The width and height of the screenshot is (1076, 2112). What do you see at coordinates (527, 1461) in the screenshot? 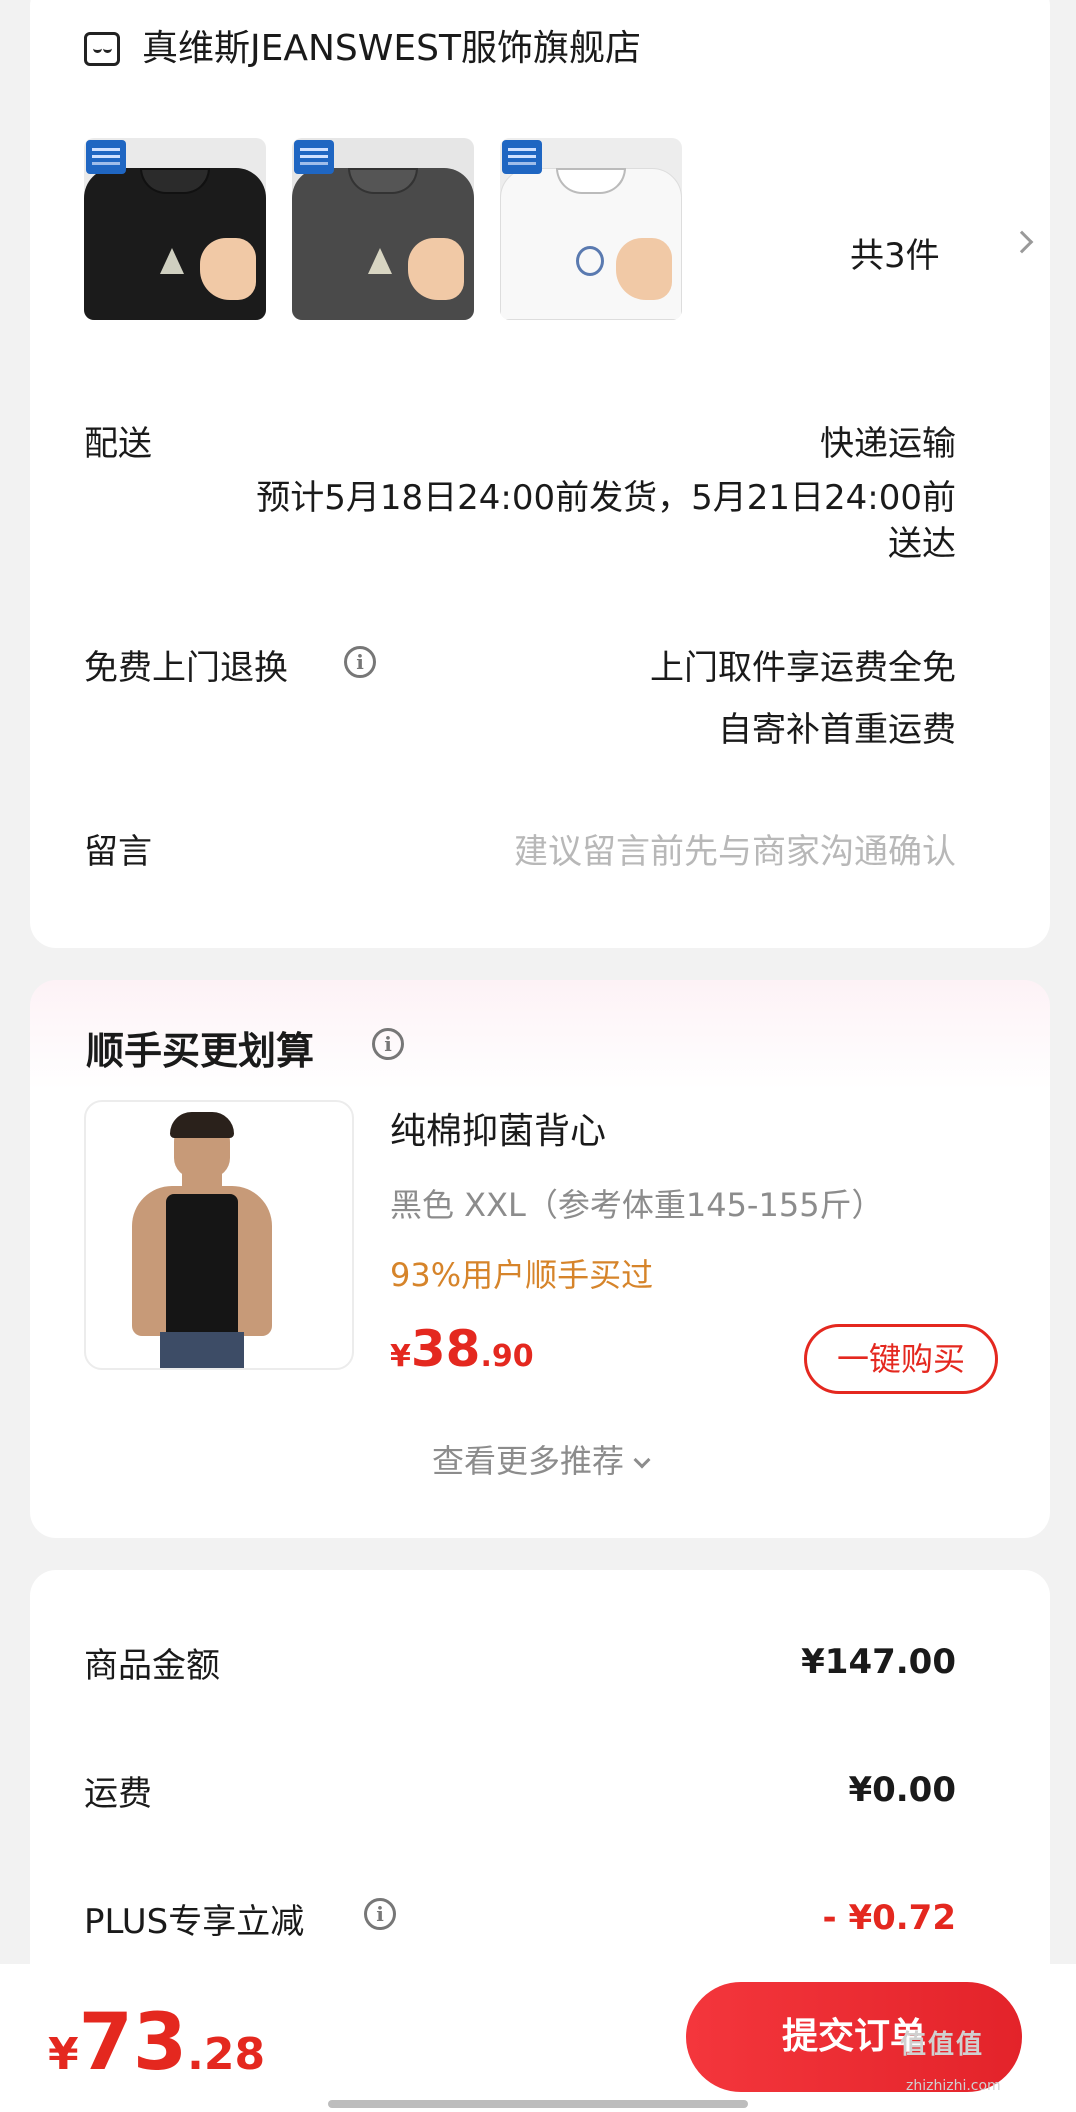
I see `view-more-label: 查看更多推荐` at bounding box center [527, 1461].